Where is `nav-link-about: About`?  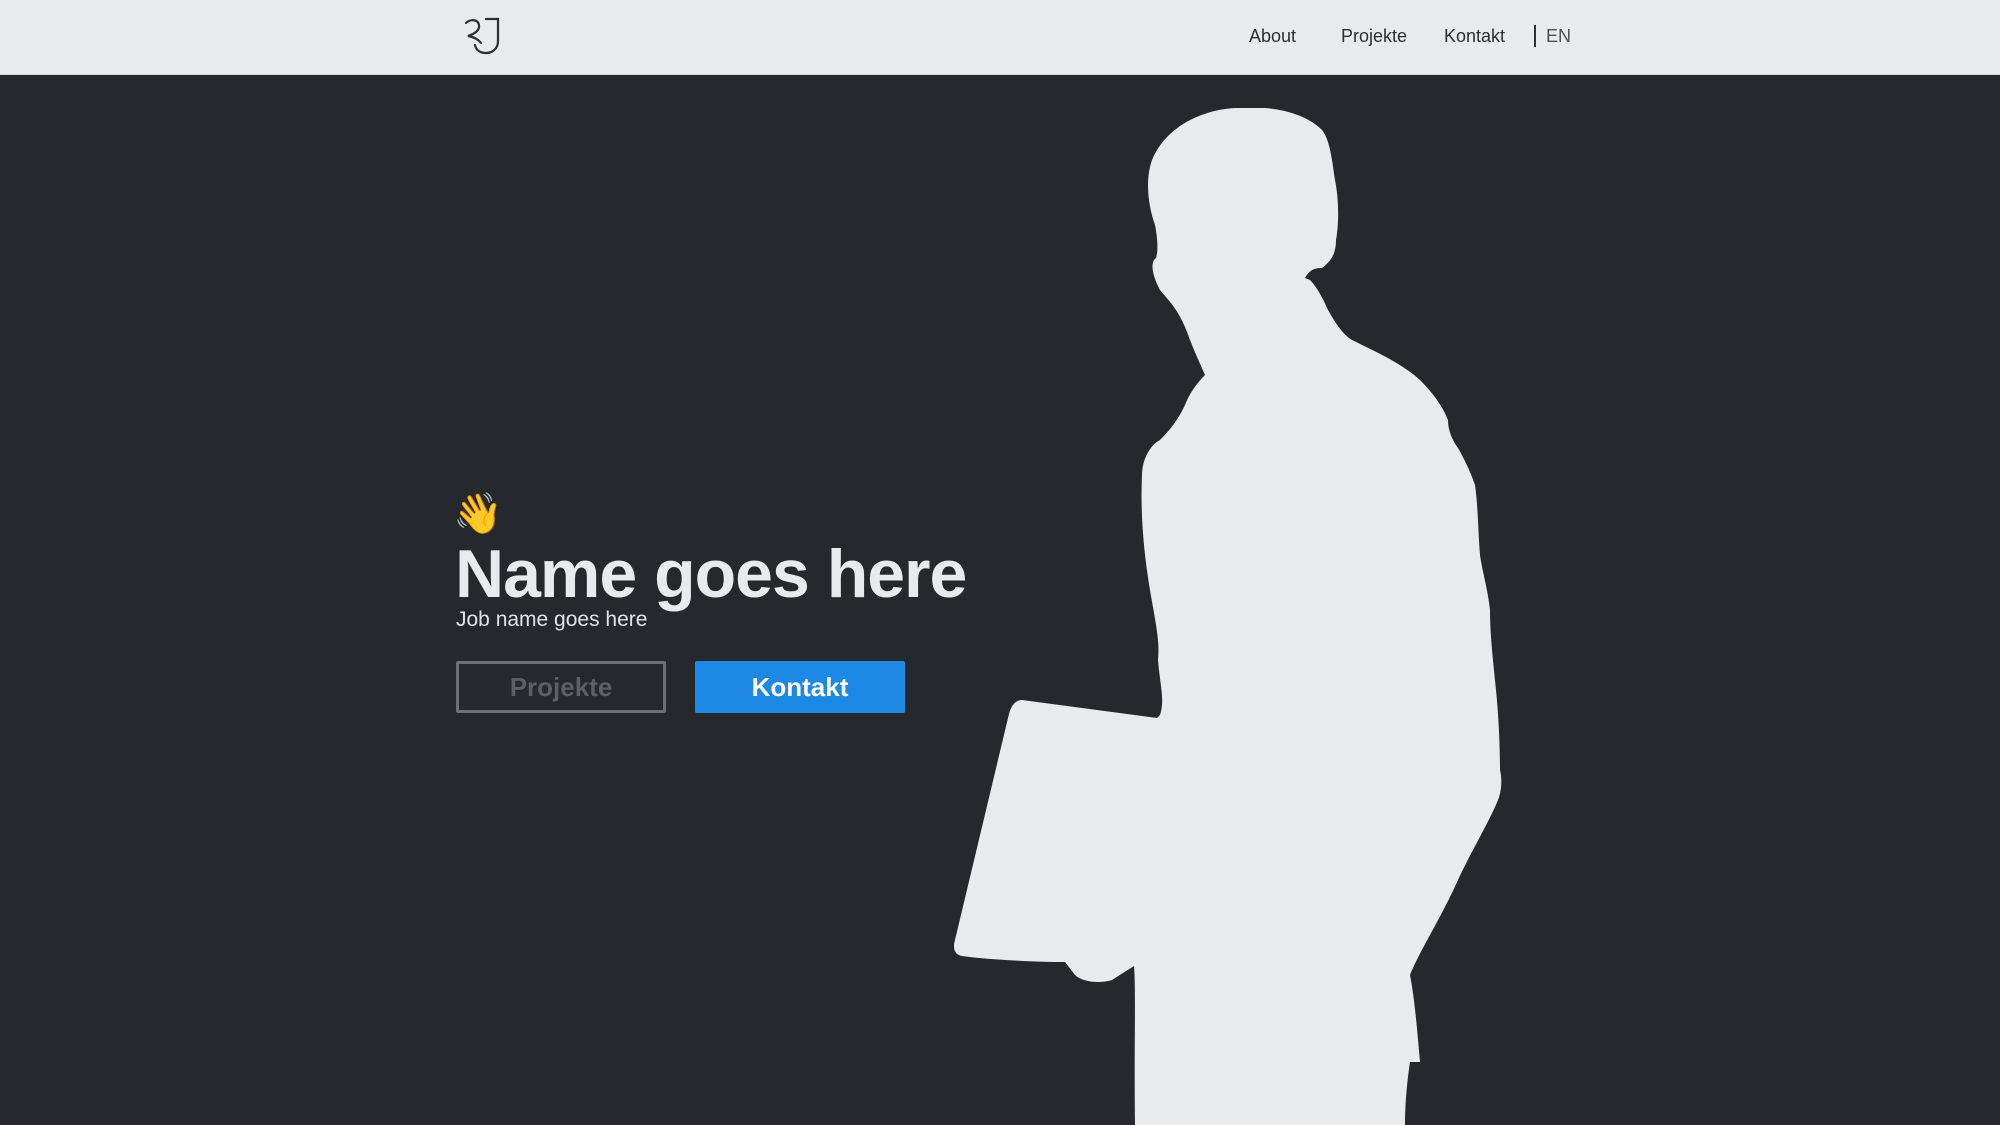
nav-link-about: About is located at coordinates (1272, 36).